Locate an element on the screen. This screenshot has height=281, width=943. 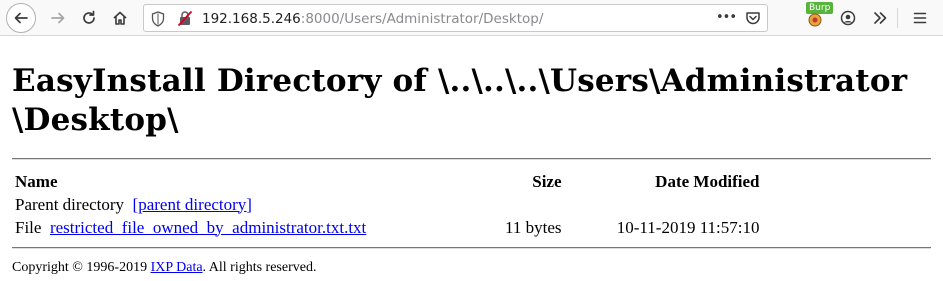
pocket-icon is located at coordinates (753, 18).